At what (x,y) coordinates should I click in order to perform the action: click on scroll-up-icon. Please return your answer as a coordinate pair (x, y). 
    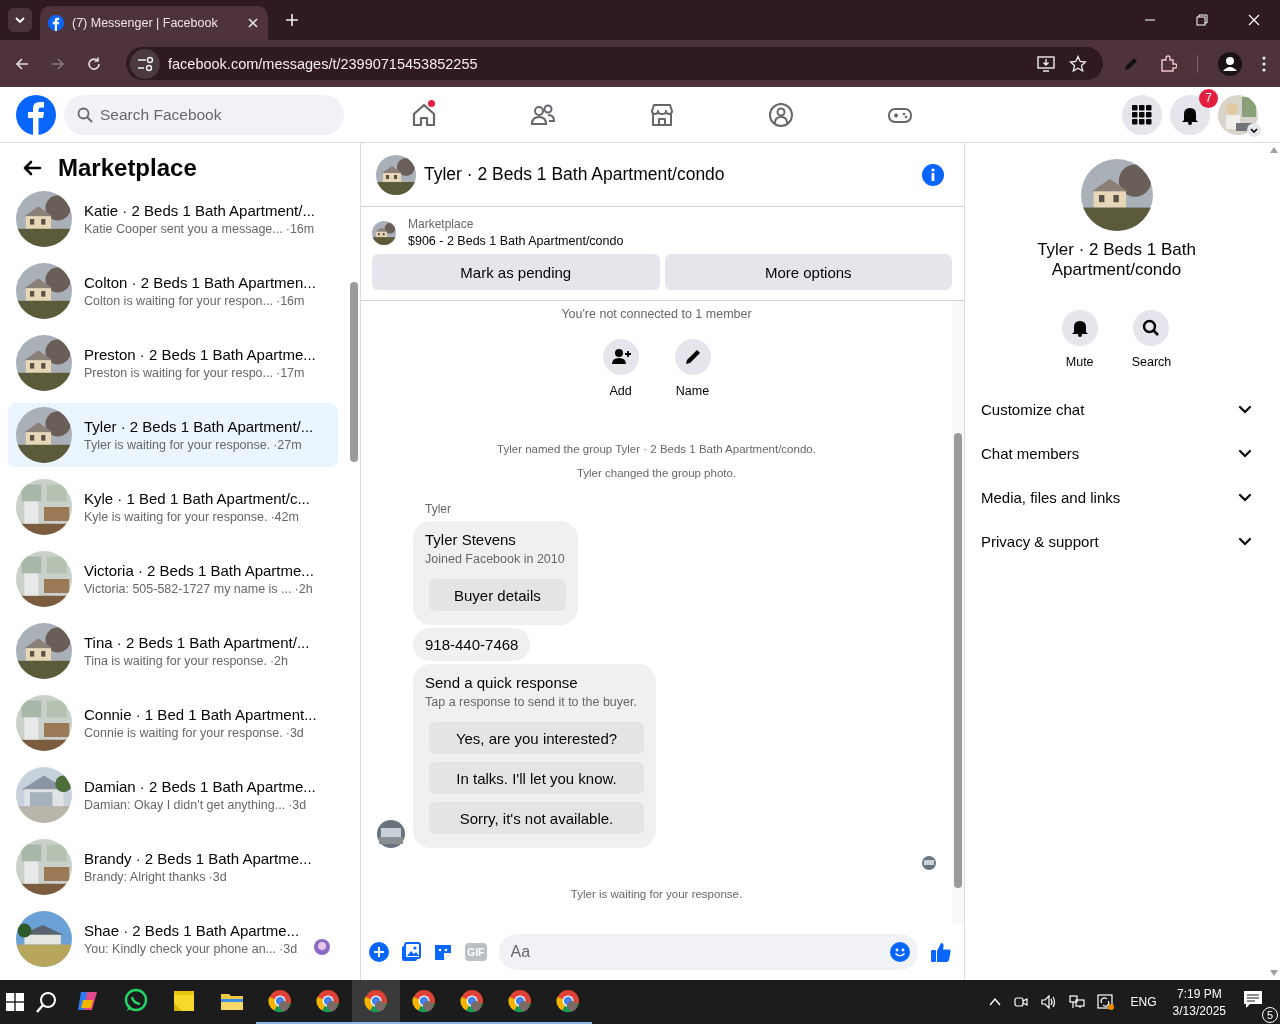
    Looking at the image, I should click on (1274, 150).